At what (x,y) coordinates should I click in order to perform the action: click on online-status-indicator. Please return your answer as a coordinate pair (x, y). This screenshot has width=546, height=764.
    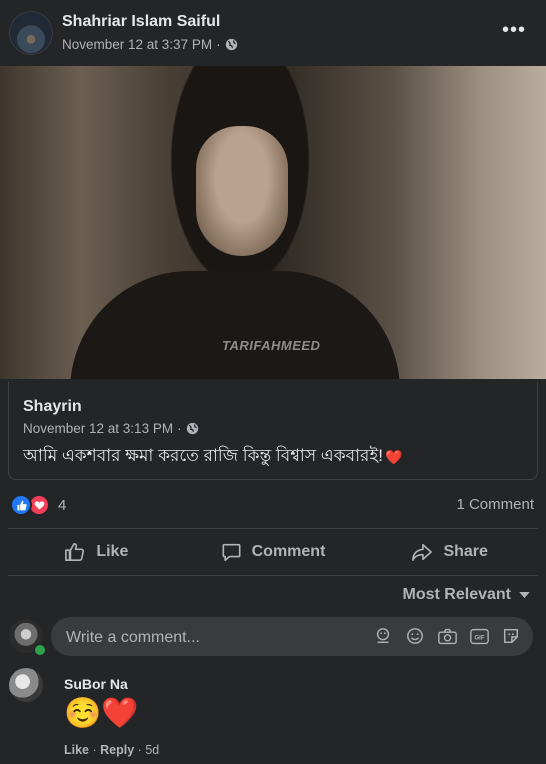
    Looking at the image, I should click on (40, 650).